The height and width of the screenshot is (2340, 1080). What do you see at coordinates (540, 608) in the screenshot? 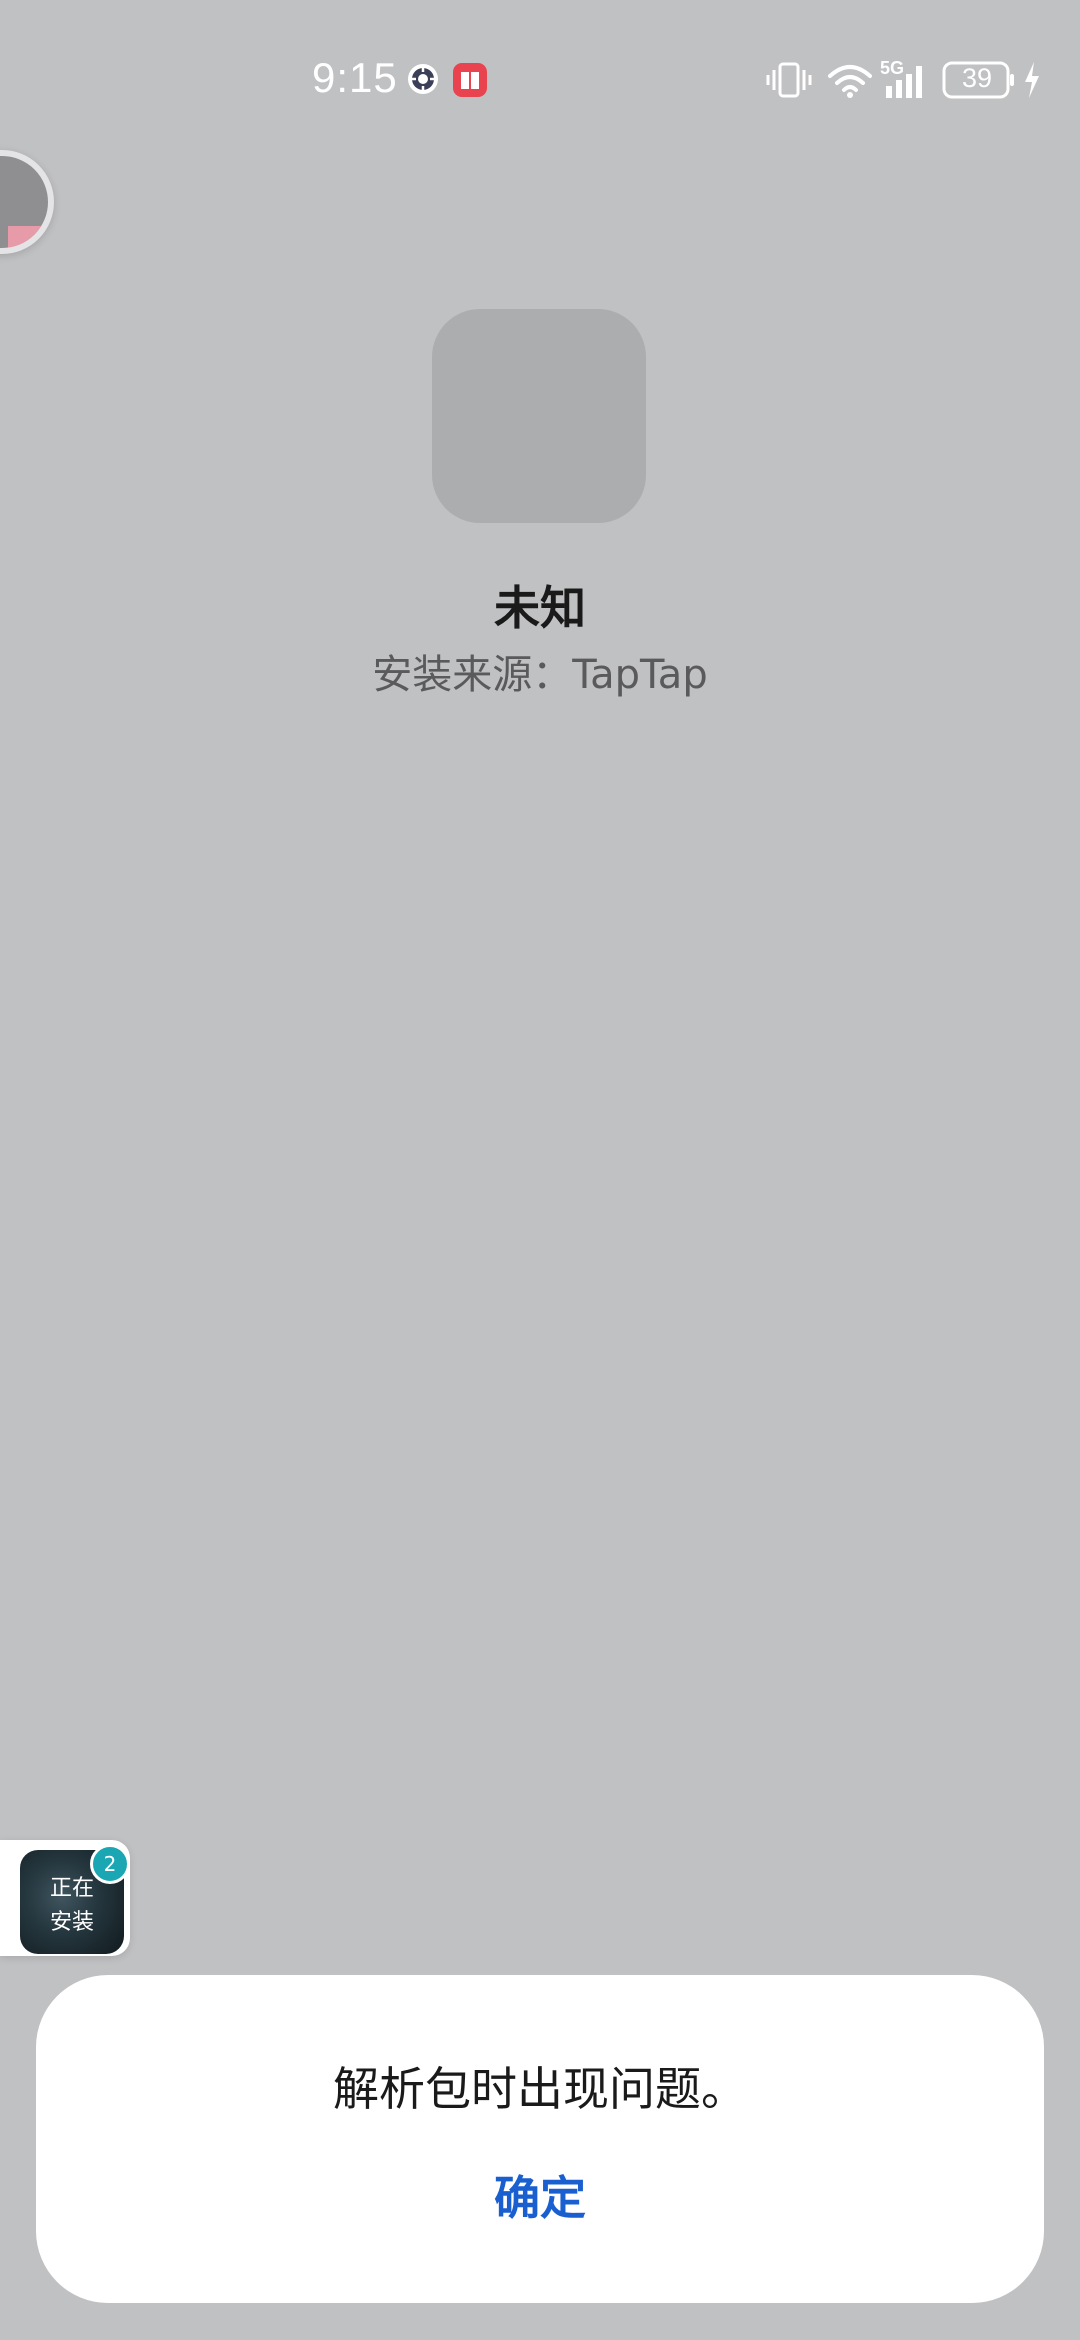
I see `app-name: 未知` at bounding box center [540, 608].